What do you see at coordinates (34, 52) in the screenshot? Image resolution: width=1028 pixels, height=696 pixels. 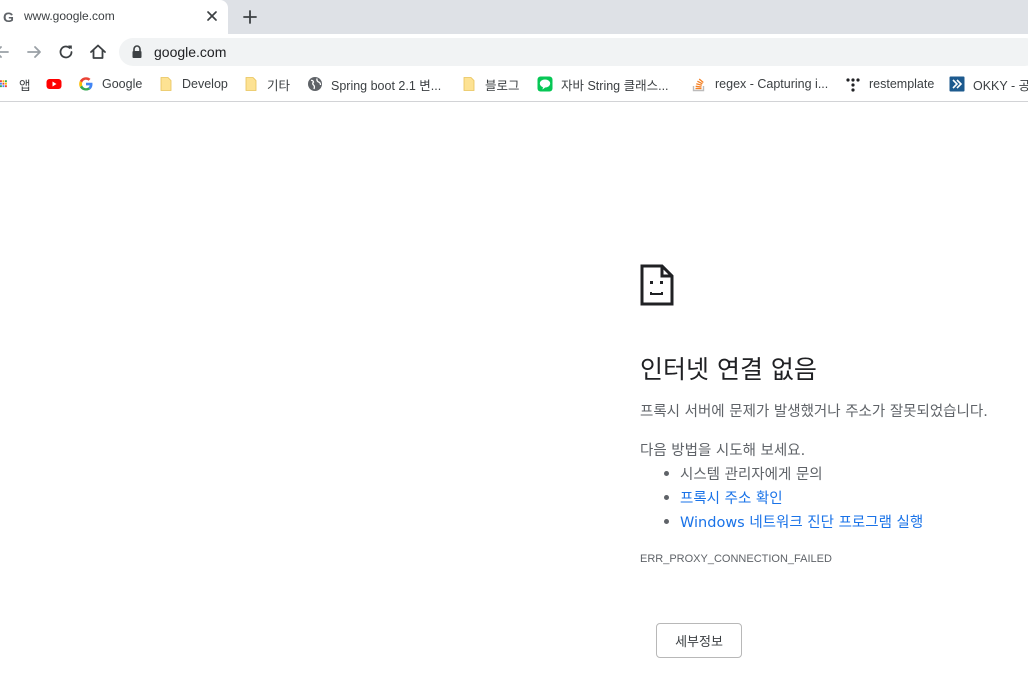 I see `forward-icon` at bounding box center [34, 52].